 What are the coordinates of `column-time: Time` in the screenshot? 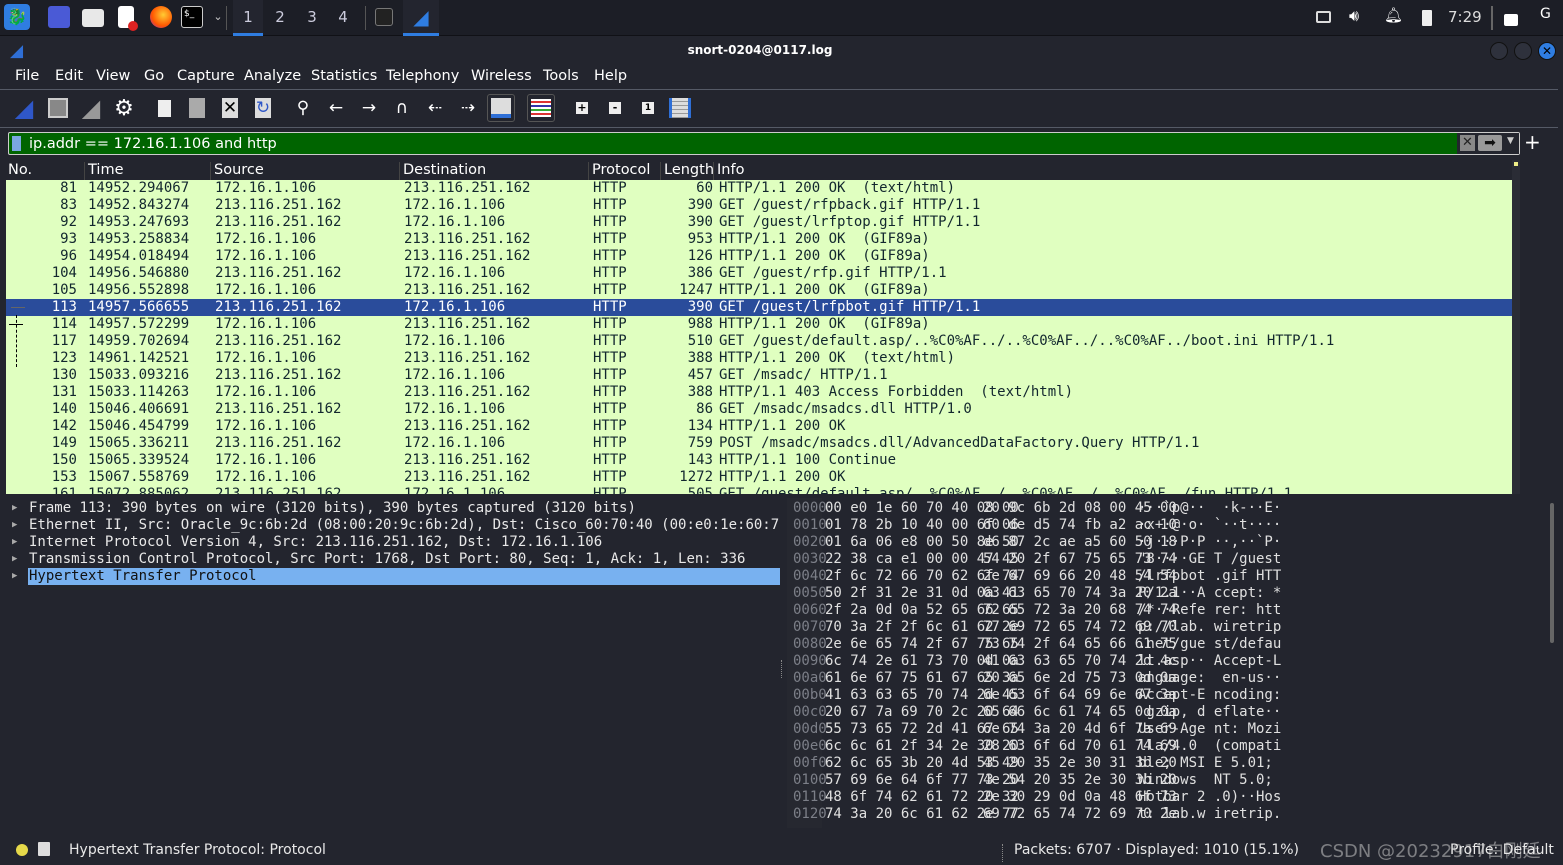 It's located at (104, 171).